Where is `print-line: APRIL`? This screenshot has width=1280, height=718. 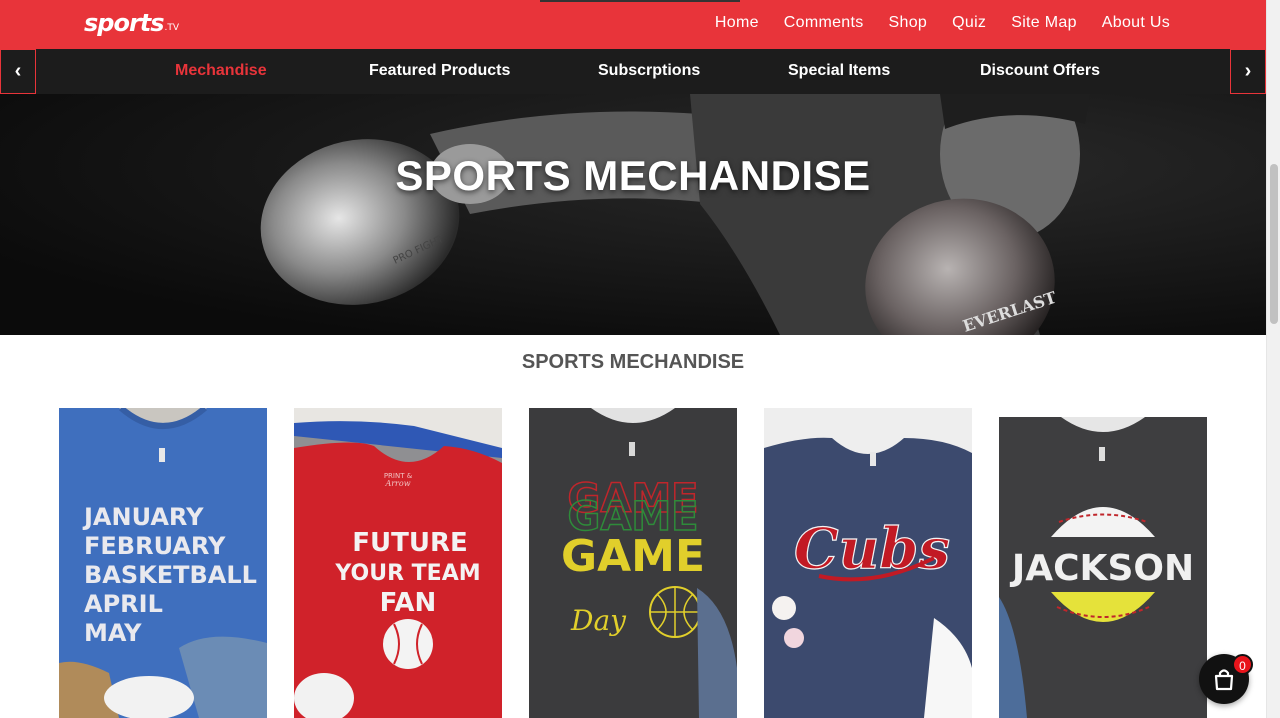 print-line: APRIL is located at coordinates (123, 604).